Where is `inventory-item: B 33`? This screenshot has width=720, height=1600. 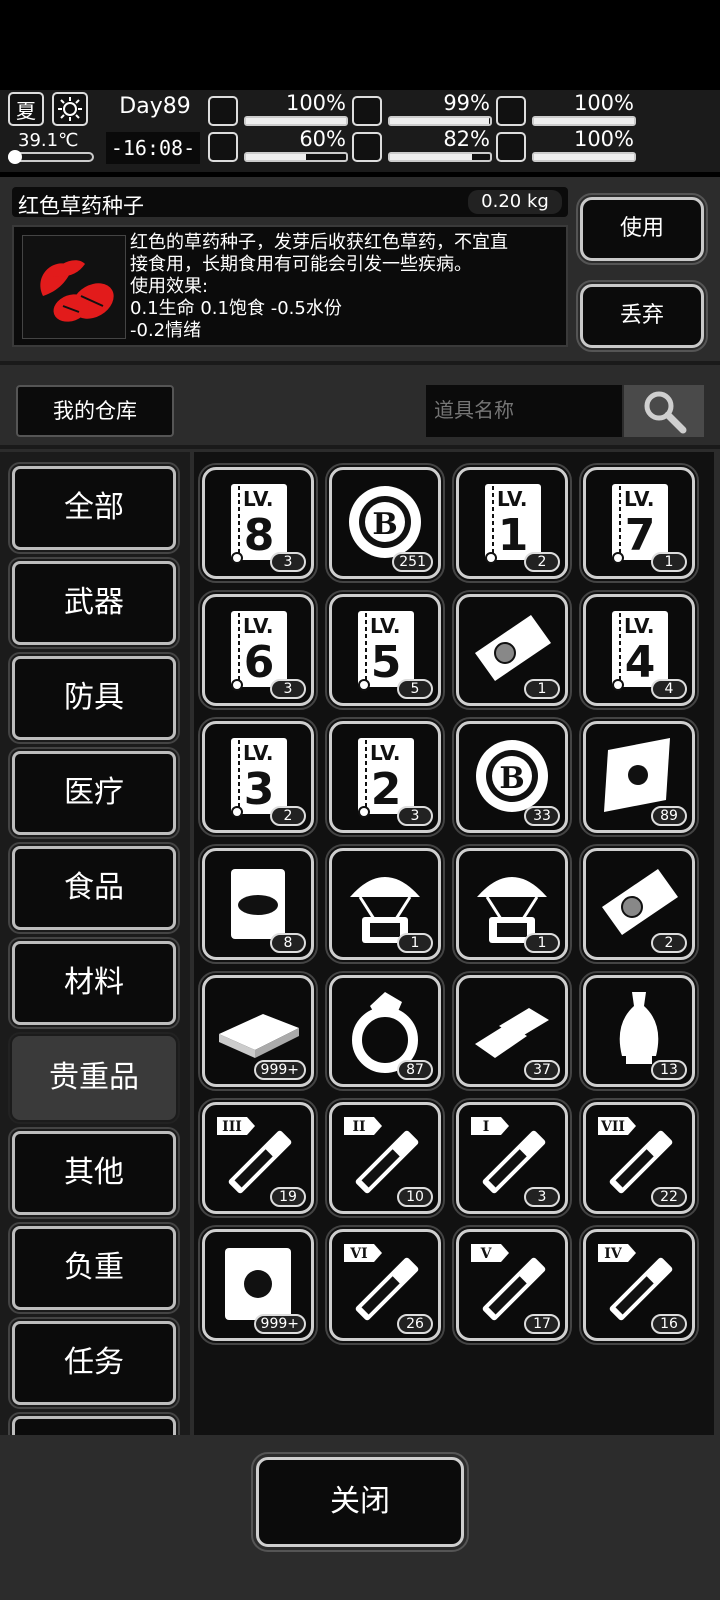 inventory-item: B 33 is located at coordinates (512, 777).